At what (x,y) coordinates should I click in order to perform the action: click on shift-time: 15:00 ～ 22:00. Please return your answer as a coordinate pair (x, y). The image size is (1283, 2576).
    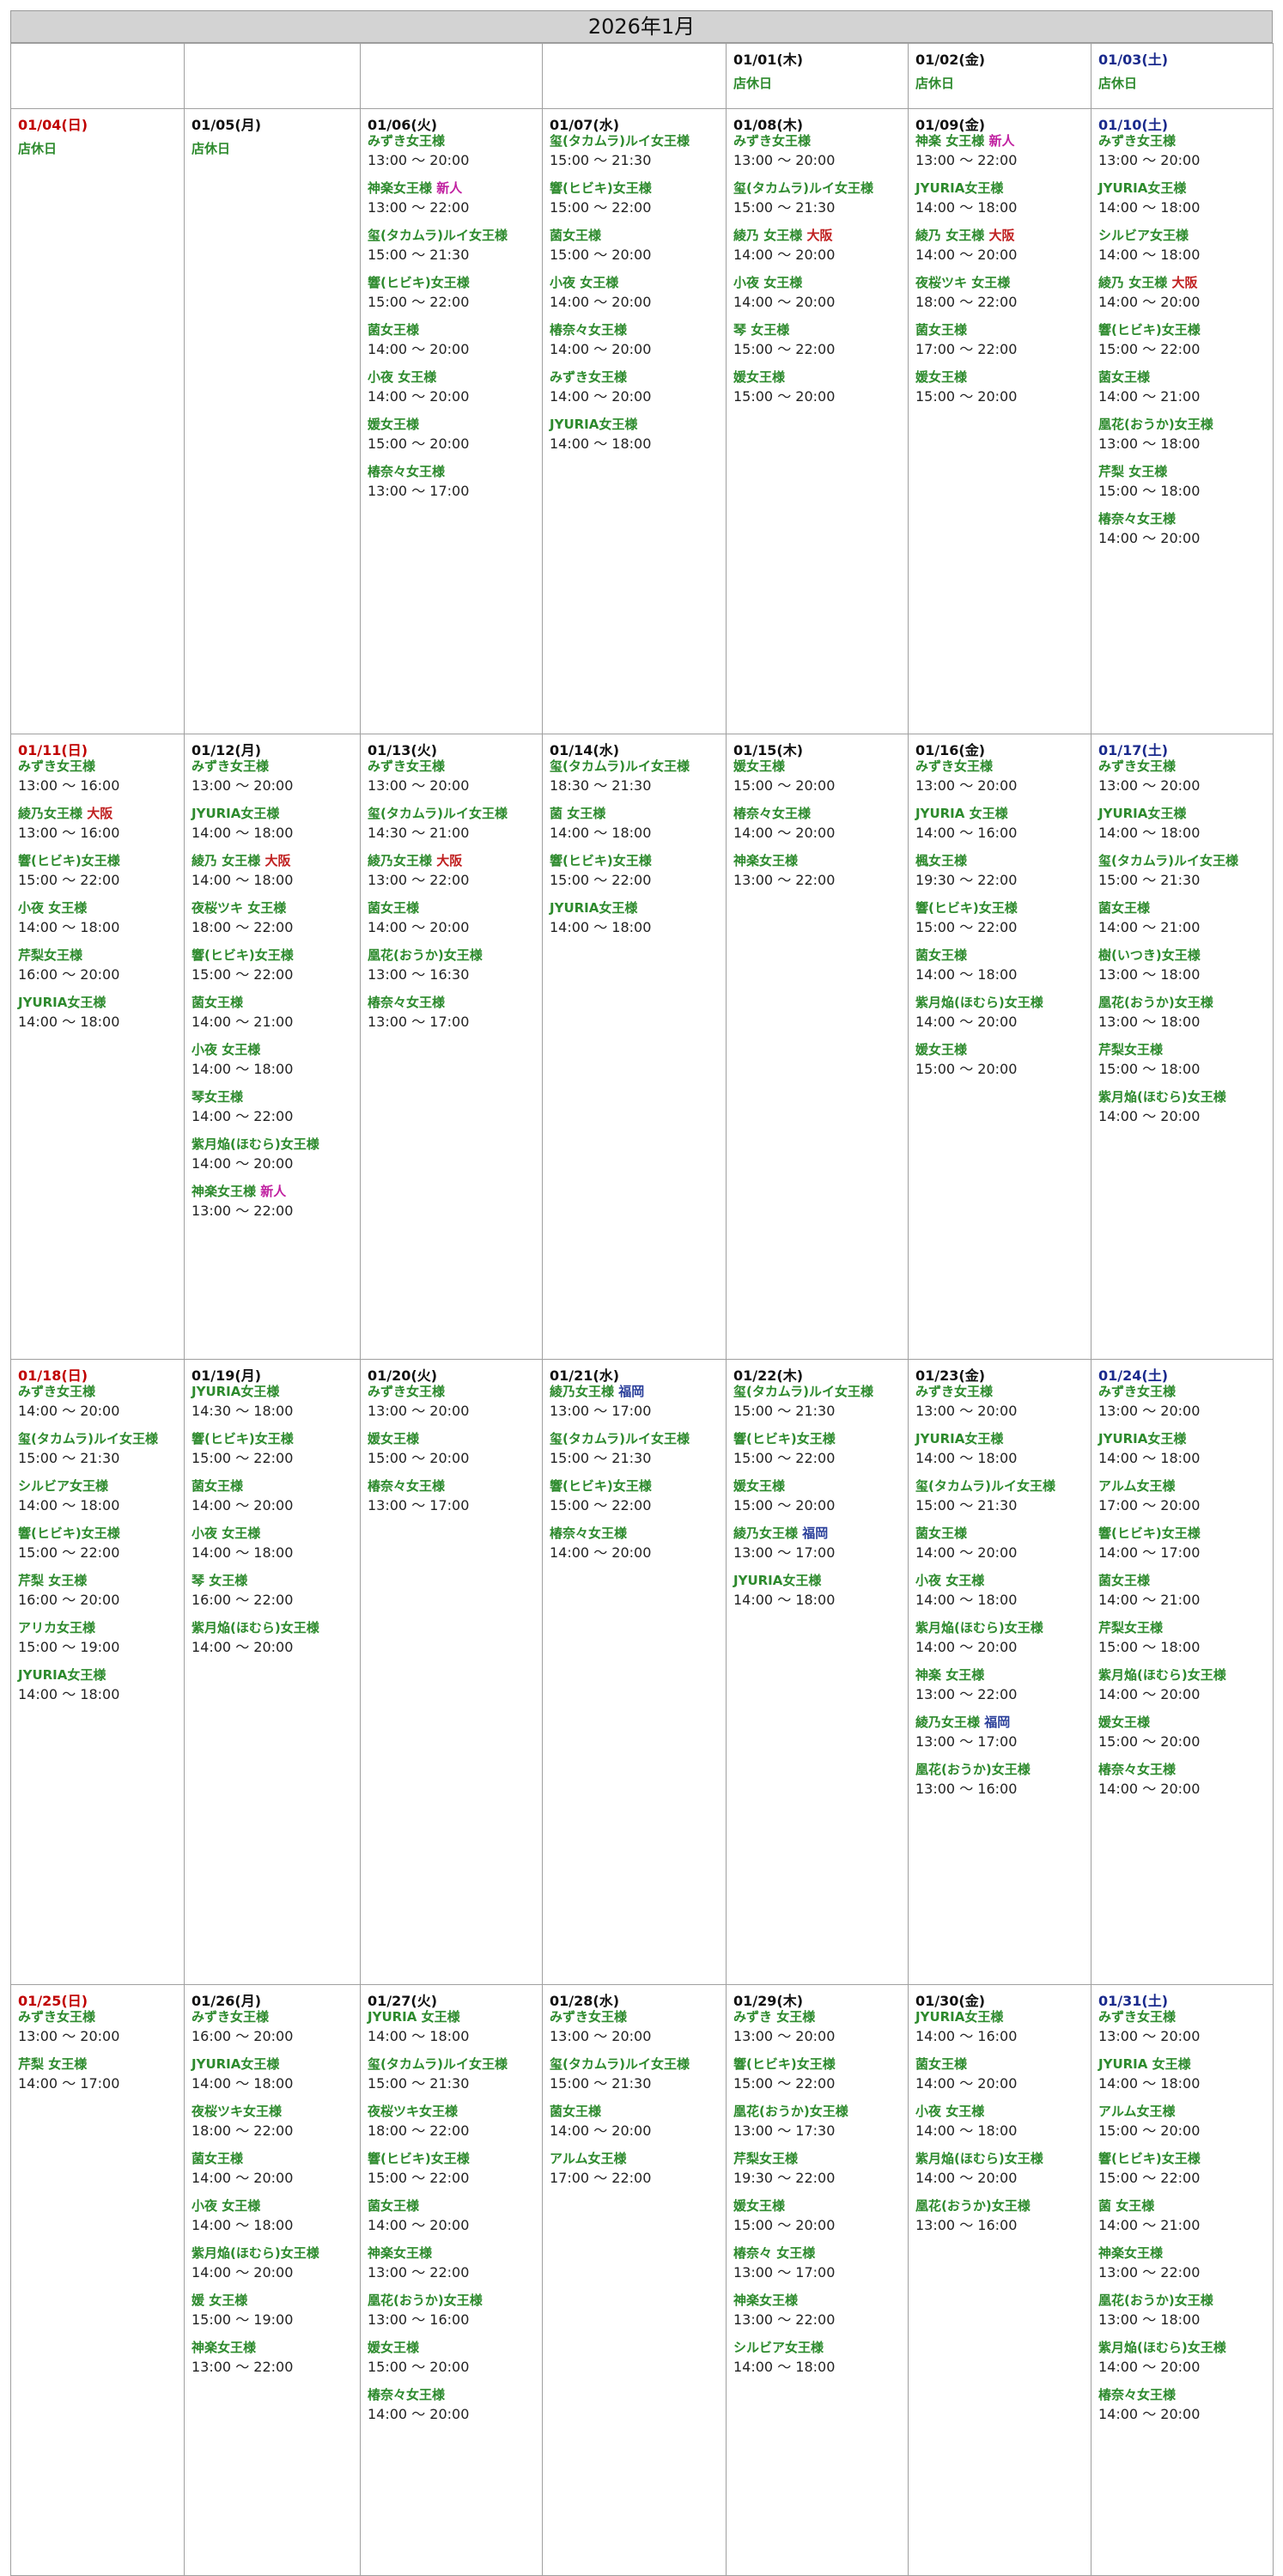
    Looking at the image, I should click on (784, 2083).